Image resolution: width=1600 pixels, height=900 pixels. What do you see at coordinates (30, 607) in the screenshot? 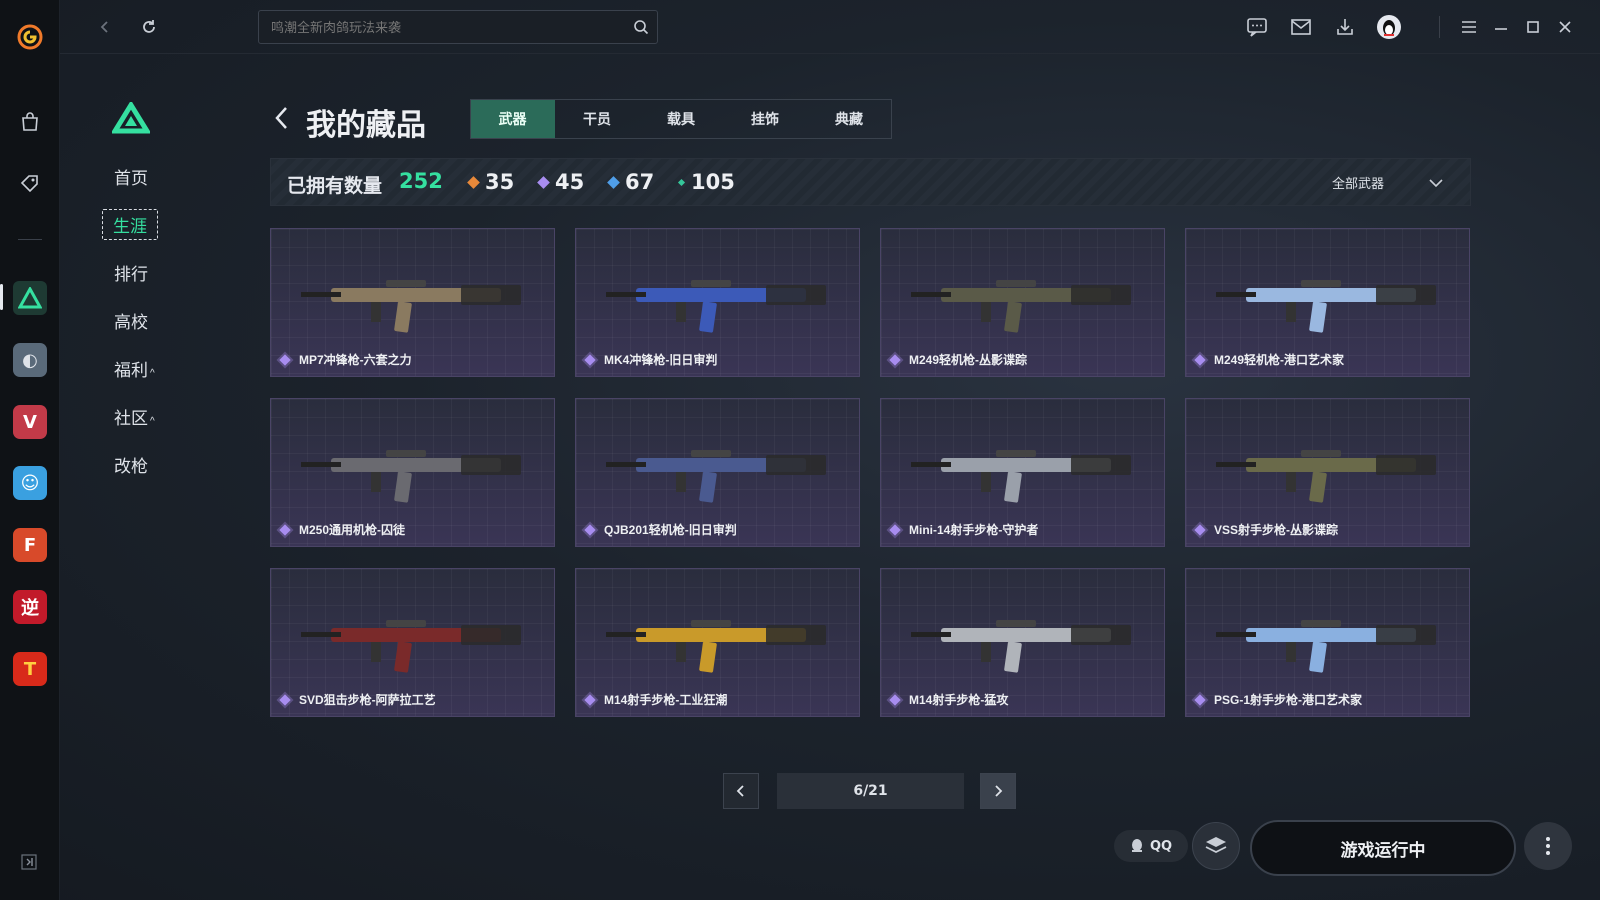
I see `game-icon-ni: 逆` at bounding box center [30, 607].